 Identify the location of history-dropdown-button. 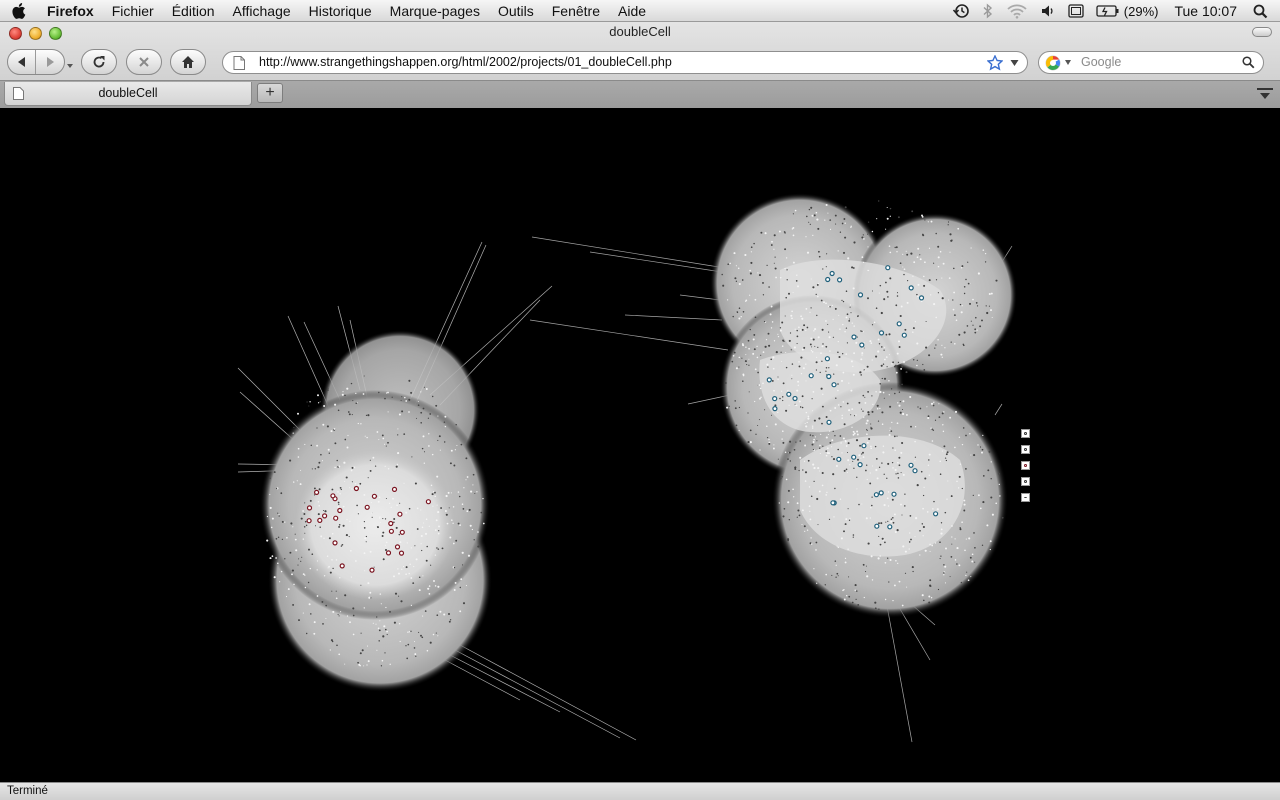
(70, 62).